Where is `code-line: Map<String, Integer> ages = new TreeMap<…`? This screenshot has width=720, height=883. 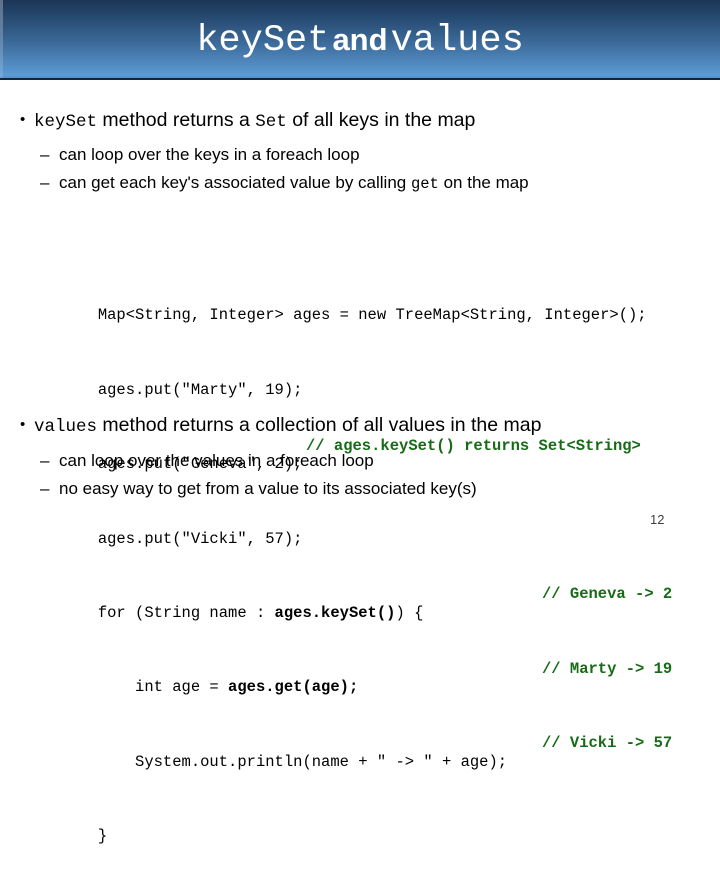 code-line: Map<String, Integer> ages = new TreeMap<… is located at coordinates (344, 306).